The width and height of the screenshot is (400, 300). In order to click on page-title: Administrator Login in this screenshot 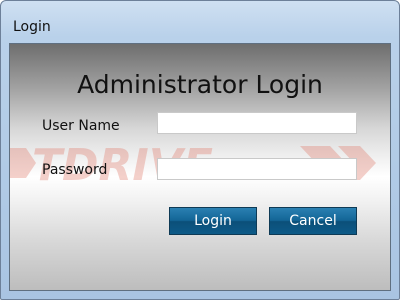, I will do `click(200, 84)`.